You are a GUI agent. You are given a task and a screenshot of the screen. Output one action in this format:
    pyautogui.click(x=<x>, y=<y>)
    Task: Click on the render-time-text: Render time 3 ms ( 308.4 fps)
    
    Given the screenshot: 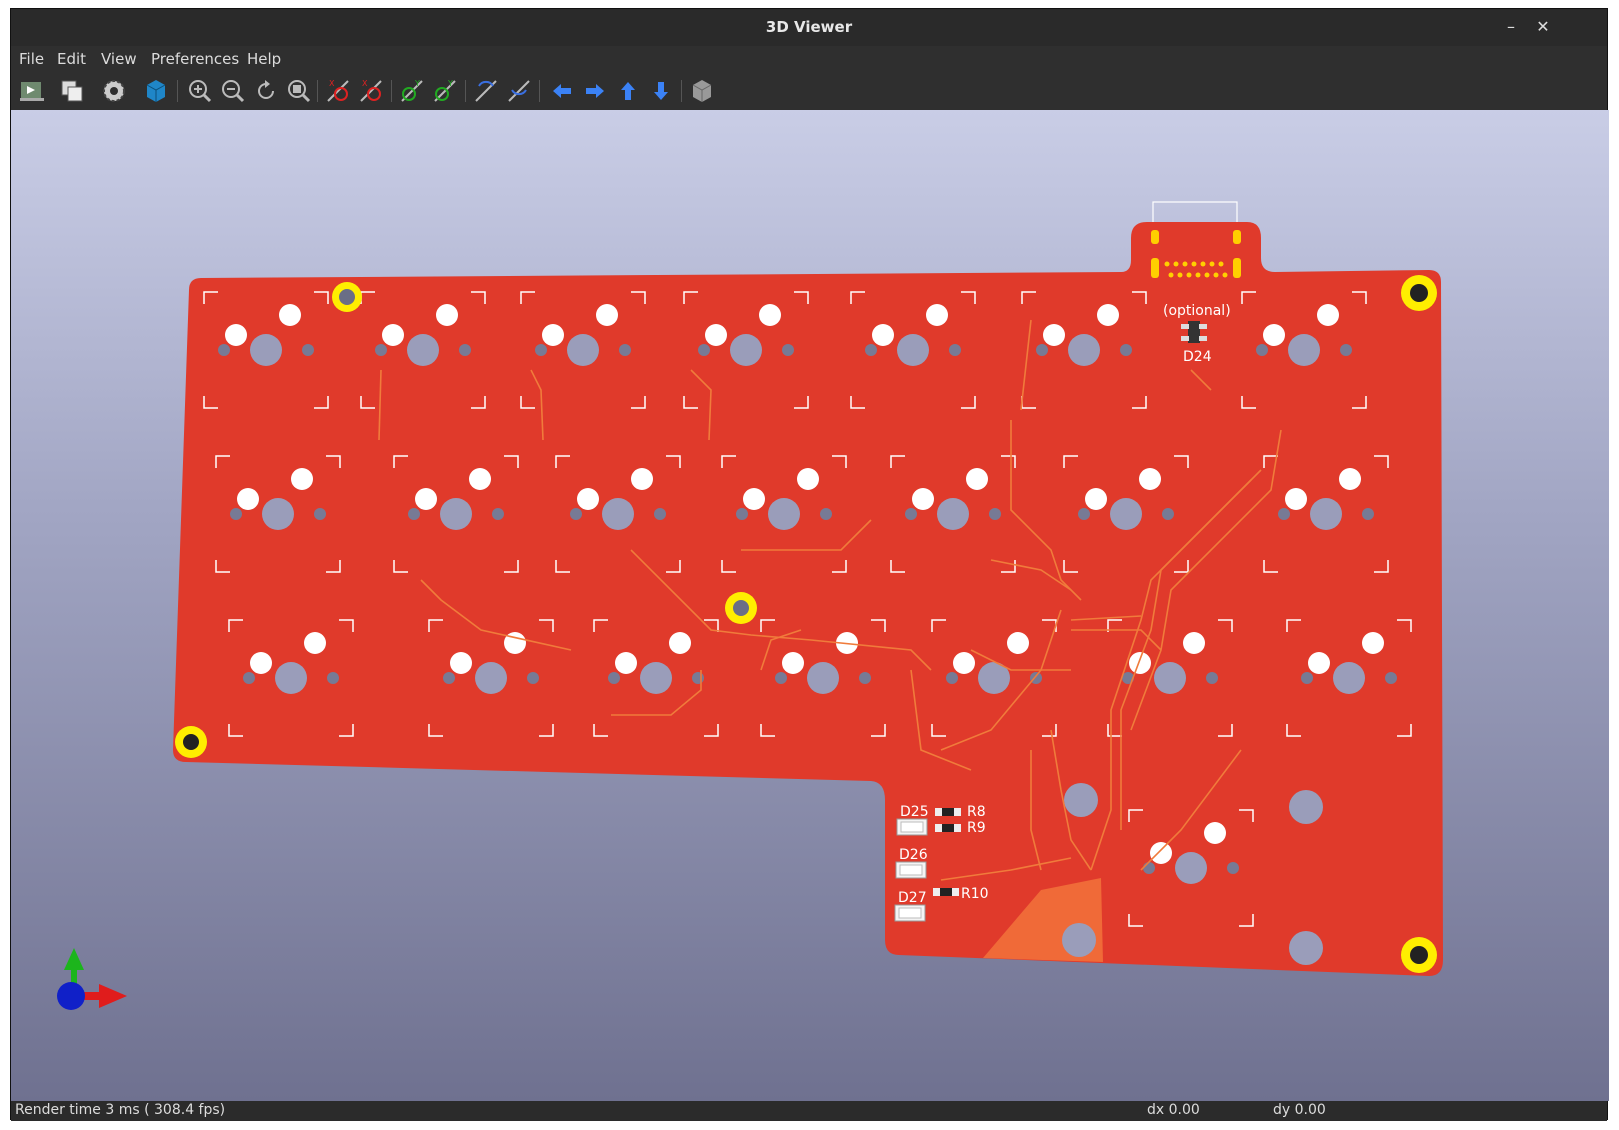 What is the action you would take?
    pyautogui.click(x=120, y=1110)
    